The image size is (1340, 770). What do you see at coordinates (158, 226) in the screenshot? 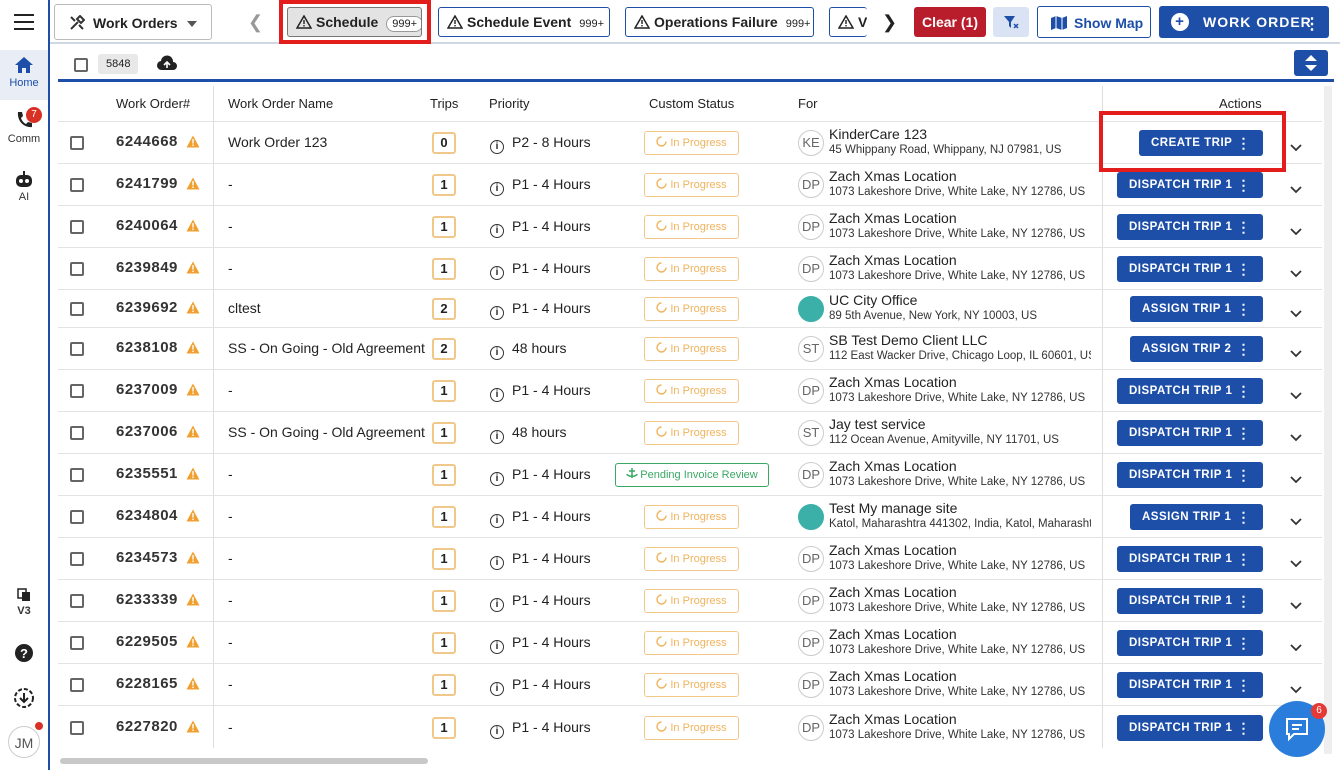
I see `work-order-id: 6240064` at bounding box center [158, 226].